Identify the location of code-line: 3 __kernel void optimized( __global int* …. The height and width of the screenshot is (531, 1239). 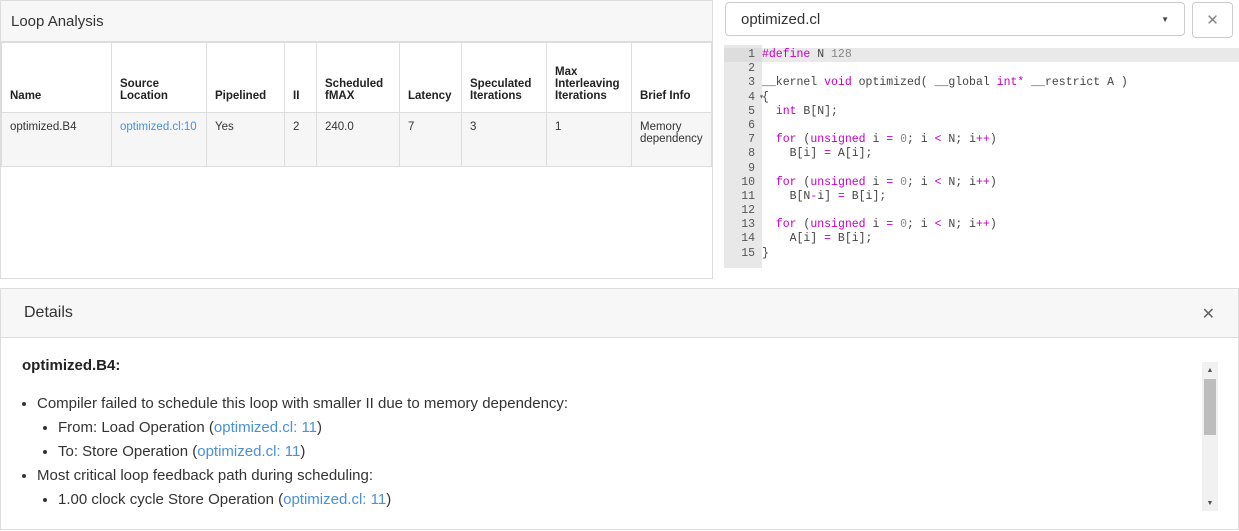
(981, 83).